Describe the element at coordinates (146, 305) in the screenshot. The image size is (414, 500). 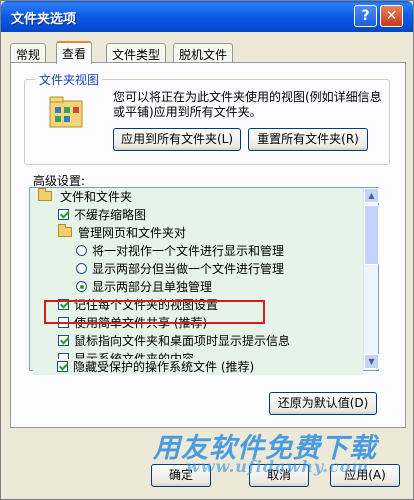
I see `list-item-label: 记住每个文件夹的视图设置` at that location.